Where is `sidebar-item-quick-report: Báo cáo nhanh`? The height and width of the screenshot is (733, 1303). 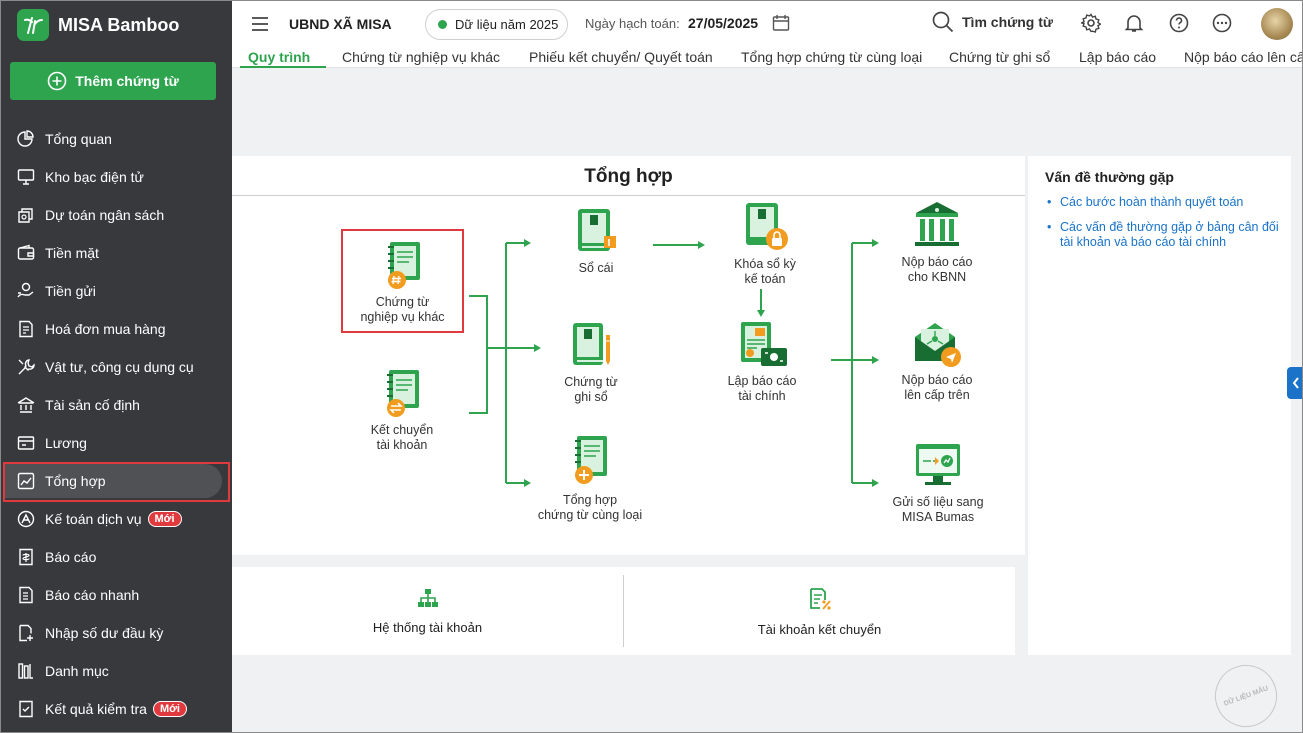
sidebar-item-quick-report: Báo cáo nhanh is located at coordinates (116, 595).